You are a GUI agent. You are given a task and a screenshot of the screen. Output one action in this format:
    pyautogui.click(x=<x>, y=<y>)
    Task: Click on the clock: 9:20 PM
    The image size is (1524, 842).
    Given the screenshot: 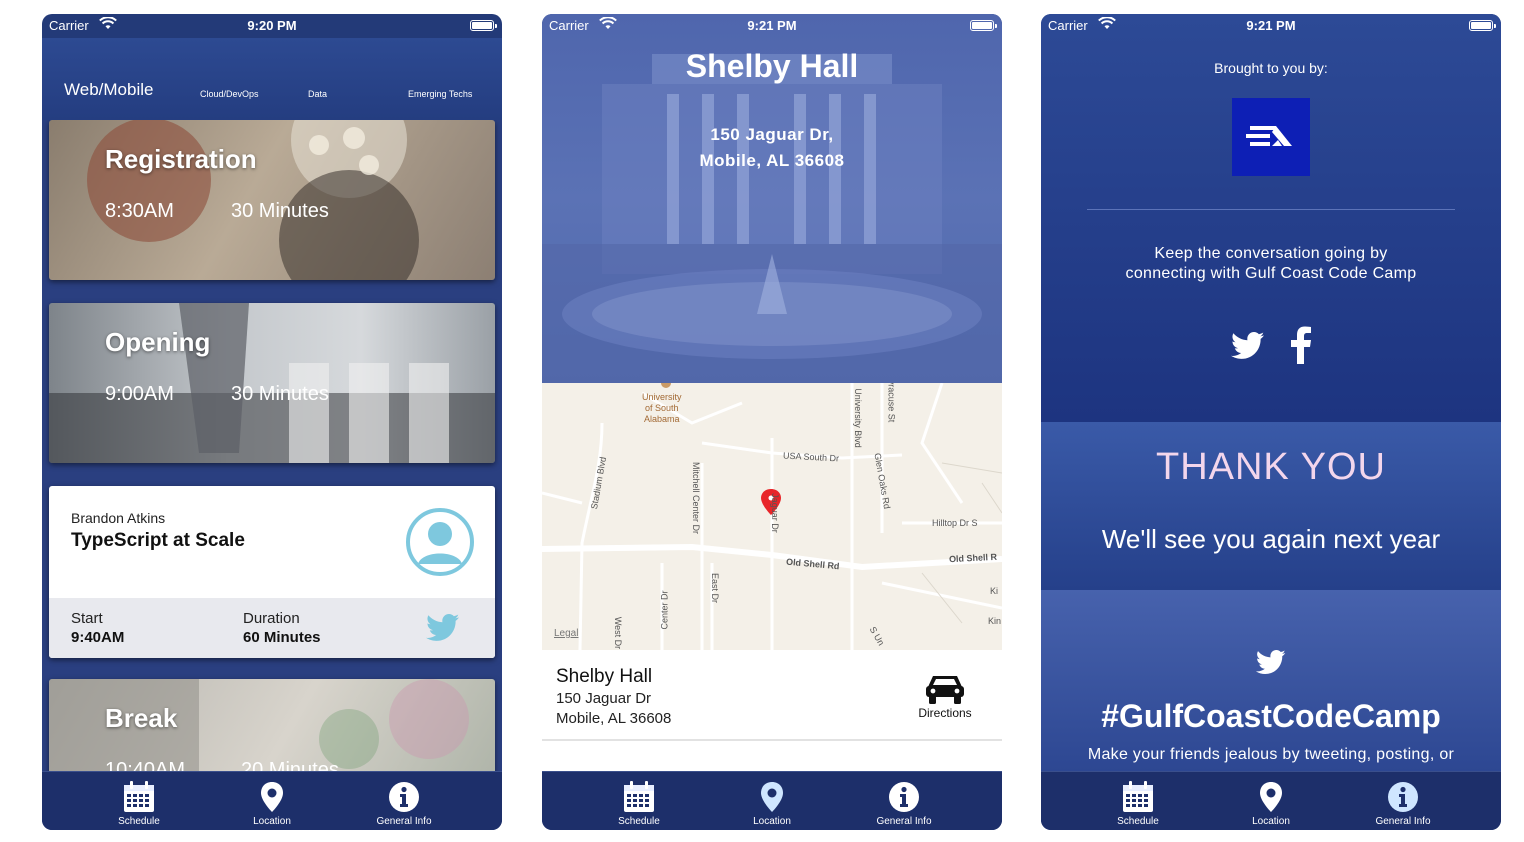 What is the action you would take?
    pyautogui.click(x=272, y=25)
    